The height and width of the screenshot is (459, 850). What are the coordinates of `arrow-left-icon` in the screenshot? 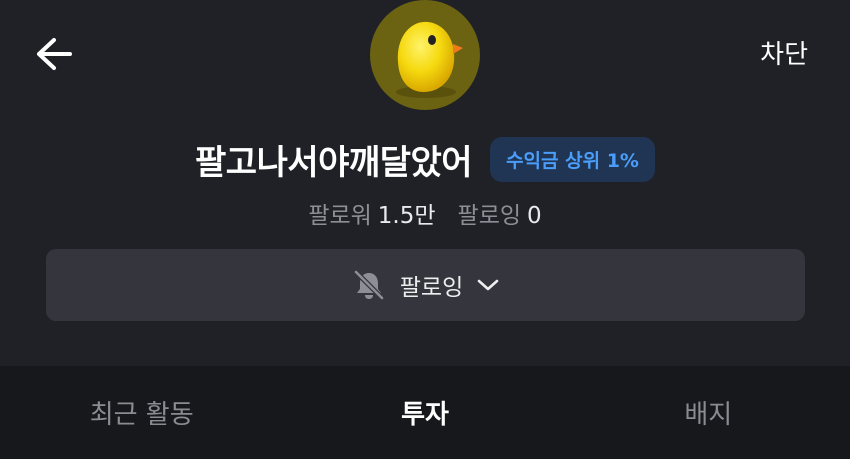 It's located at (54, 54).